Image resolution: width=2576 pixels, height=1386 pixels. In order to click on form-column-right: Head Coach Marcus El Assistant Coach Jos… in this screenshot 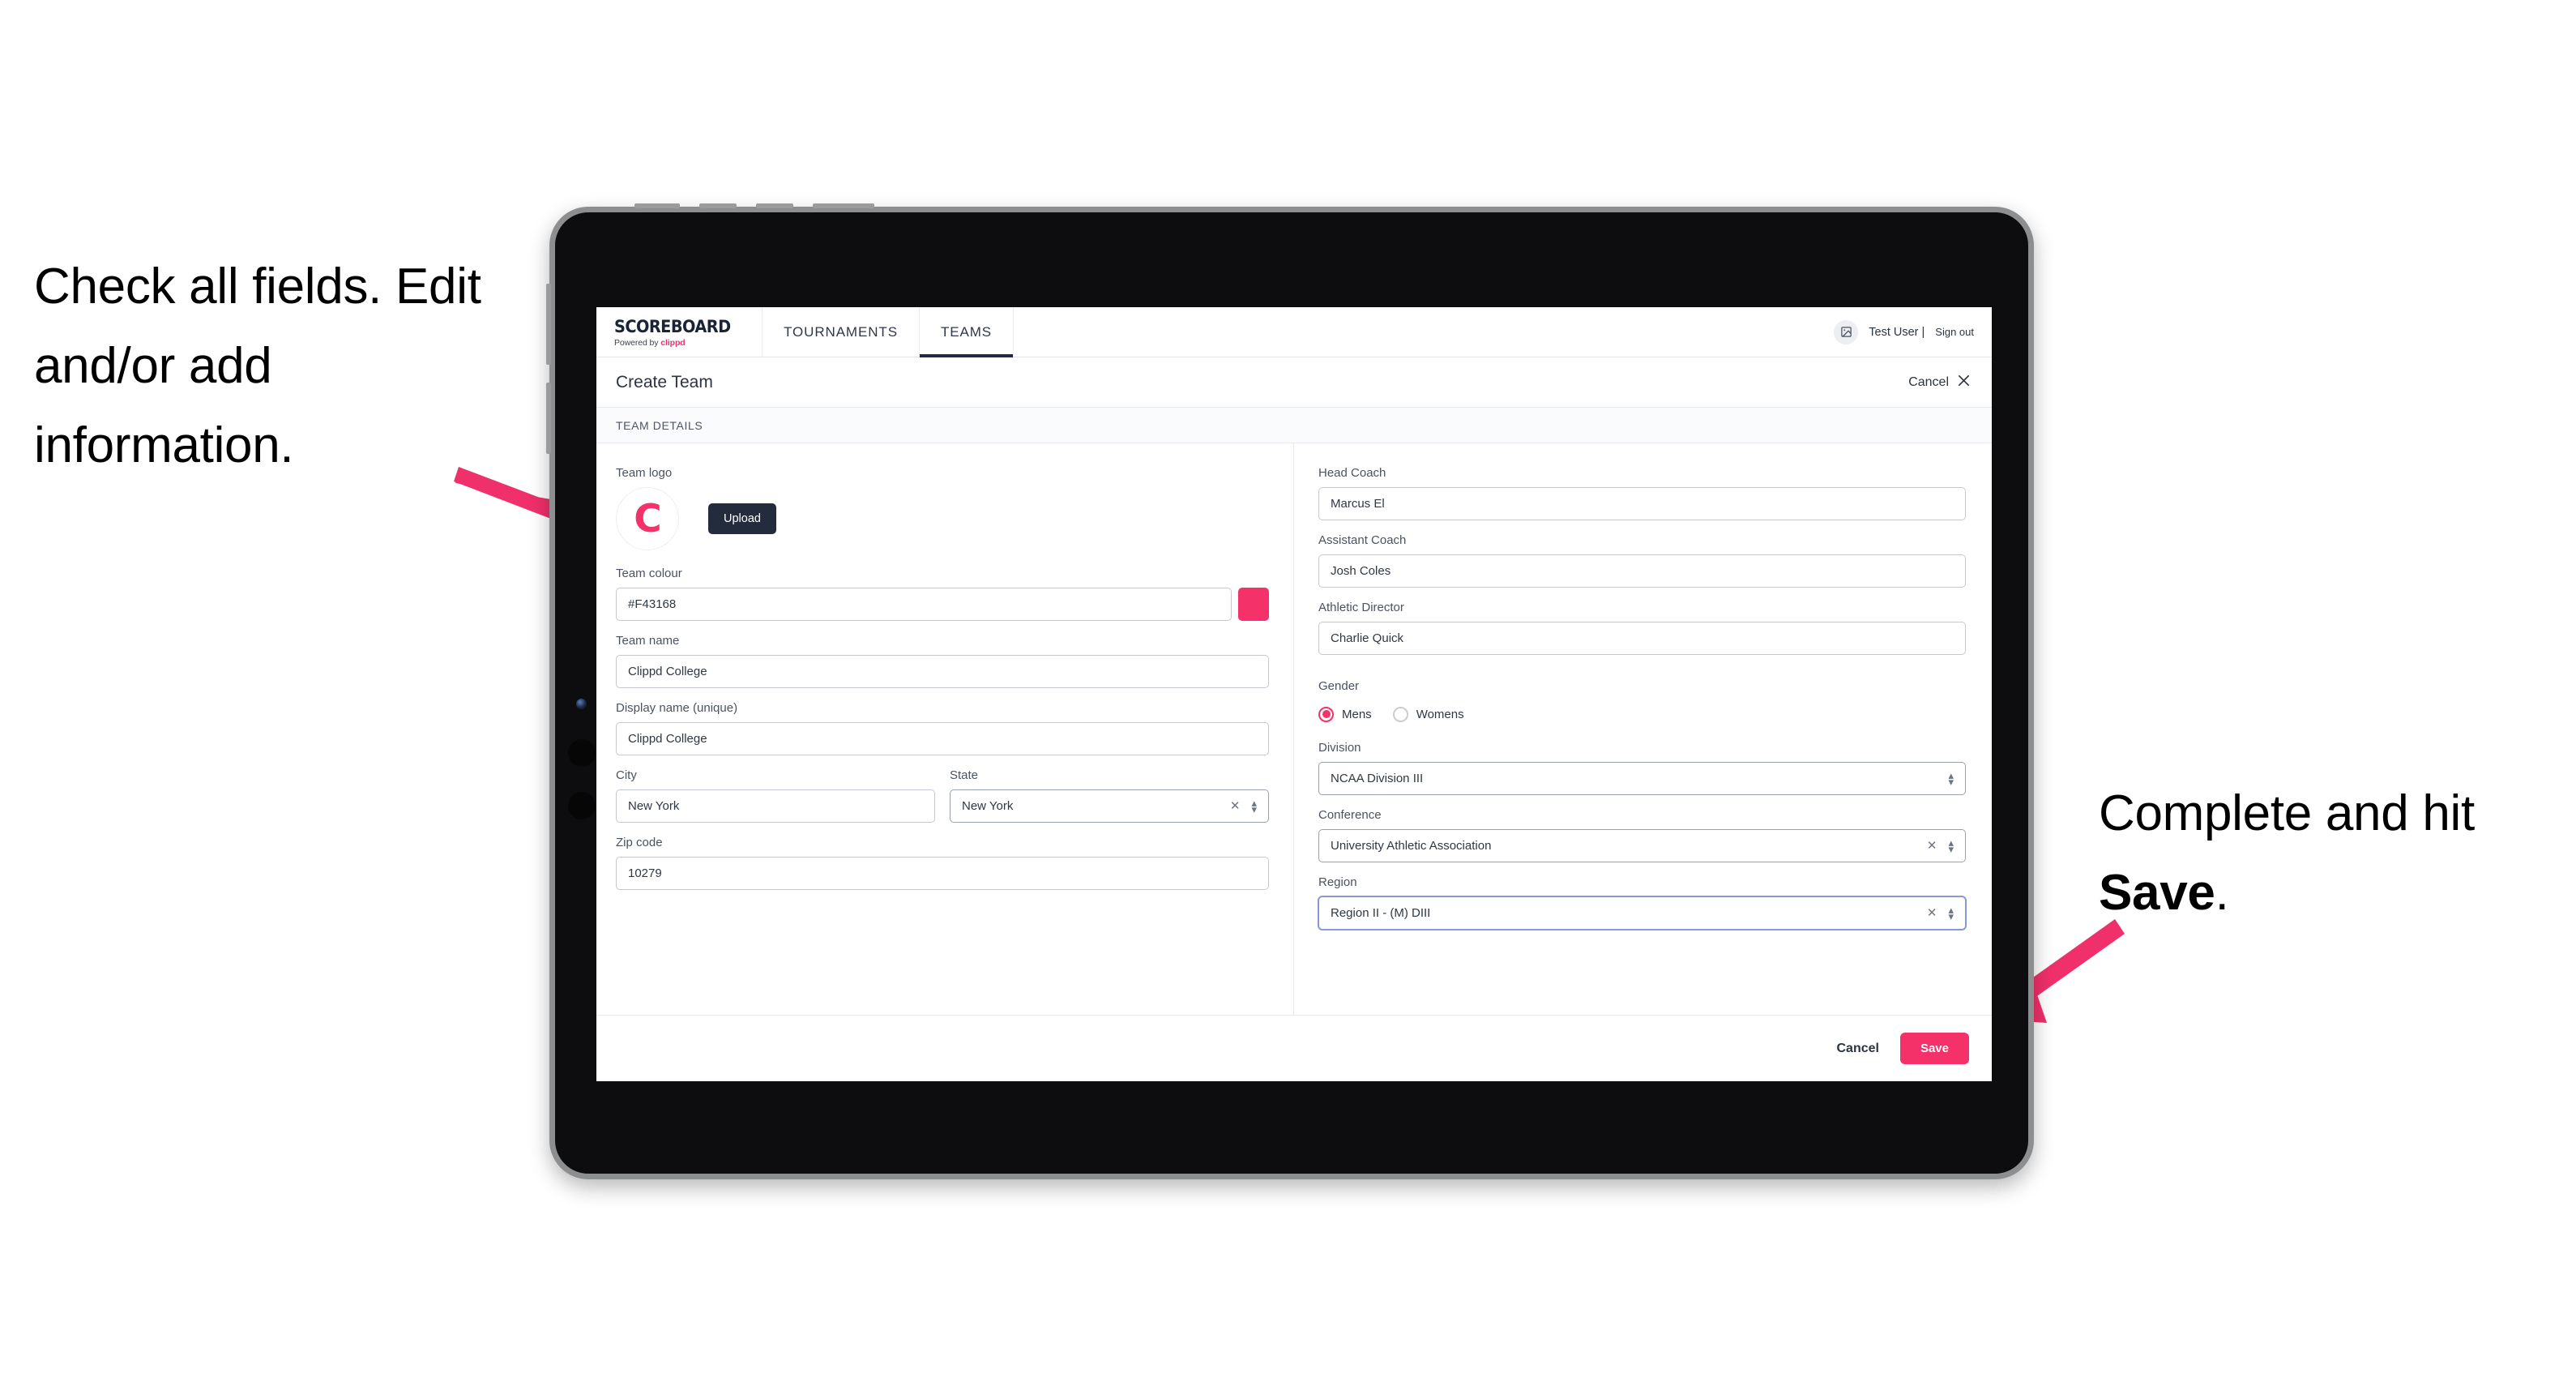, I will do `click(1643, 729)`.